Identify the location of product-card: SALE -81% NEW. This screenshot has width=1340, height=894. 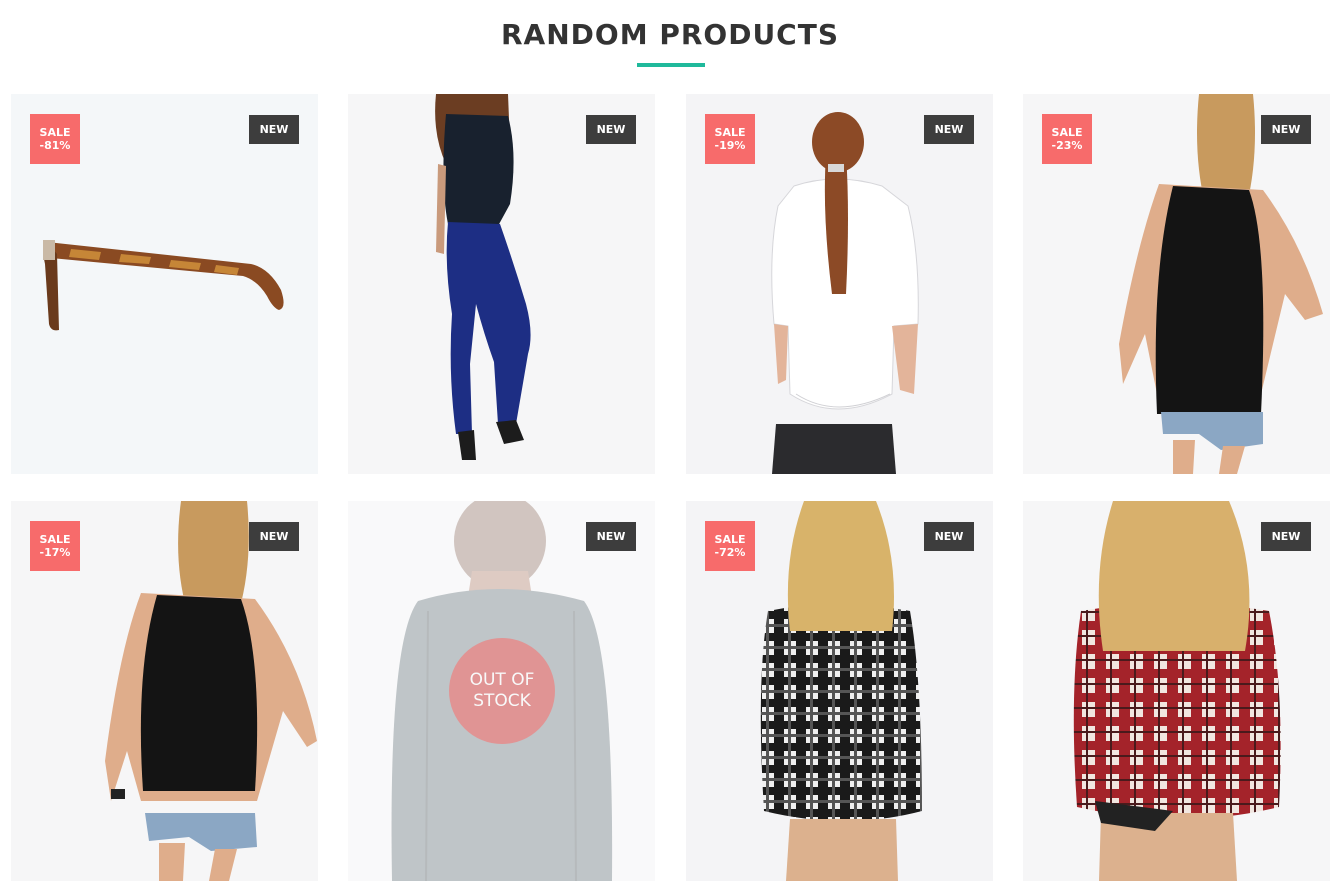
(164, 284).